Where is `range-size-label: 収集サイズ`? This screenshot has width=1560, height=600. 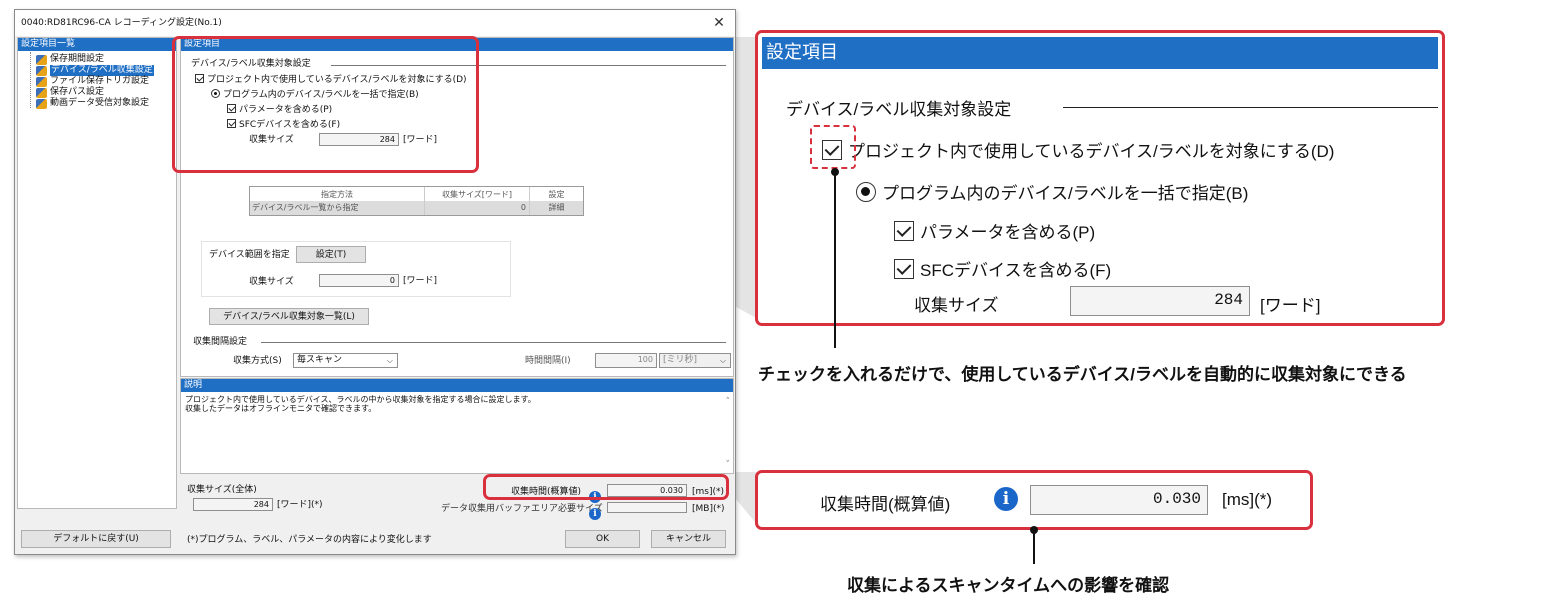 range-size-label: 収集サイズ is located at coordinates (271, 282).